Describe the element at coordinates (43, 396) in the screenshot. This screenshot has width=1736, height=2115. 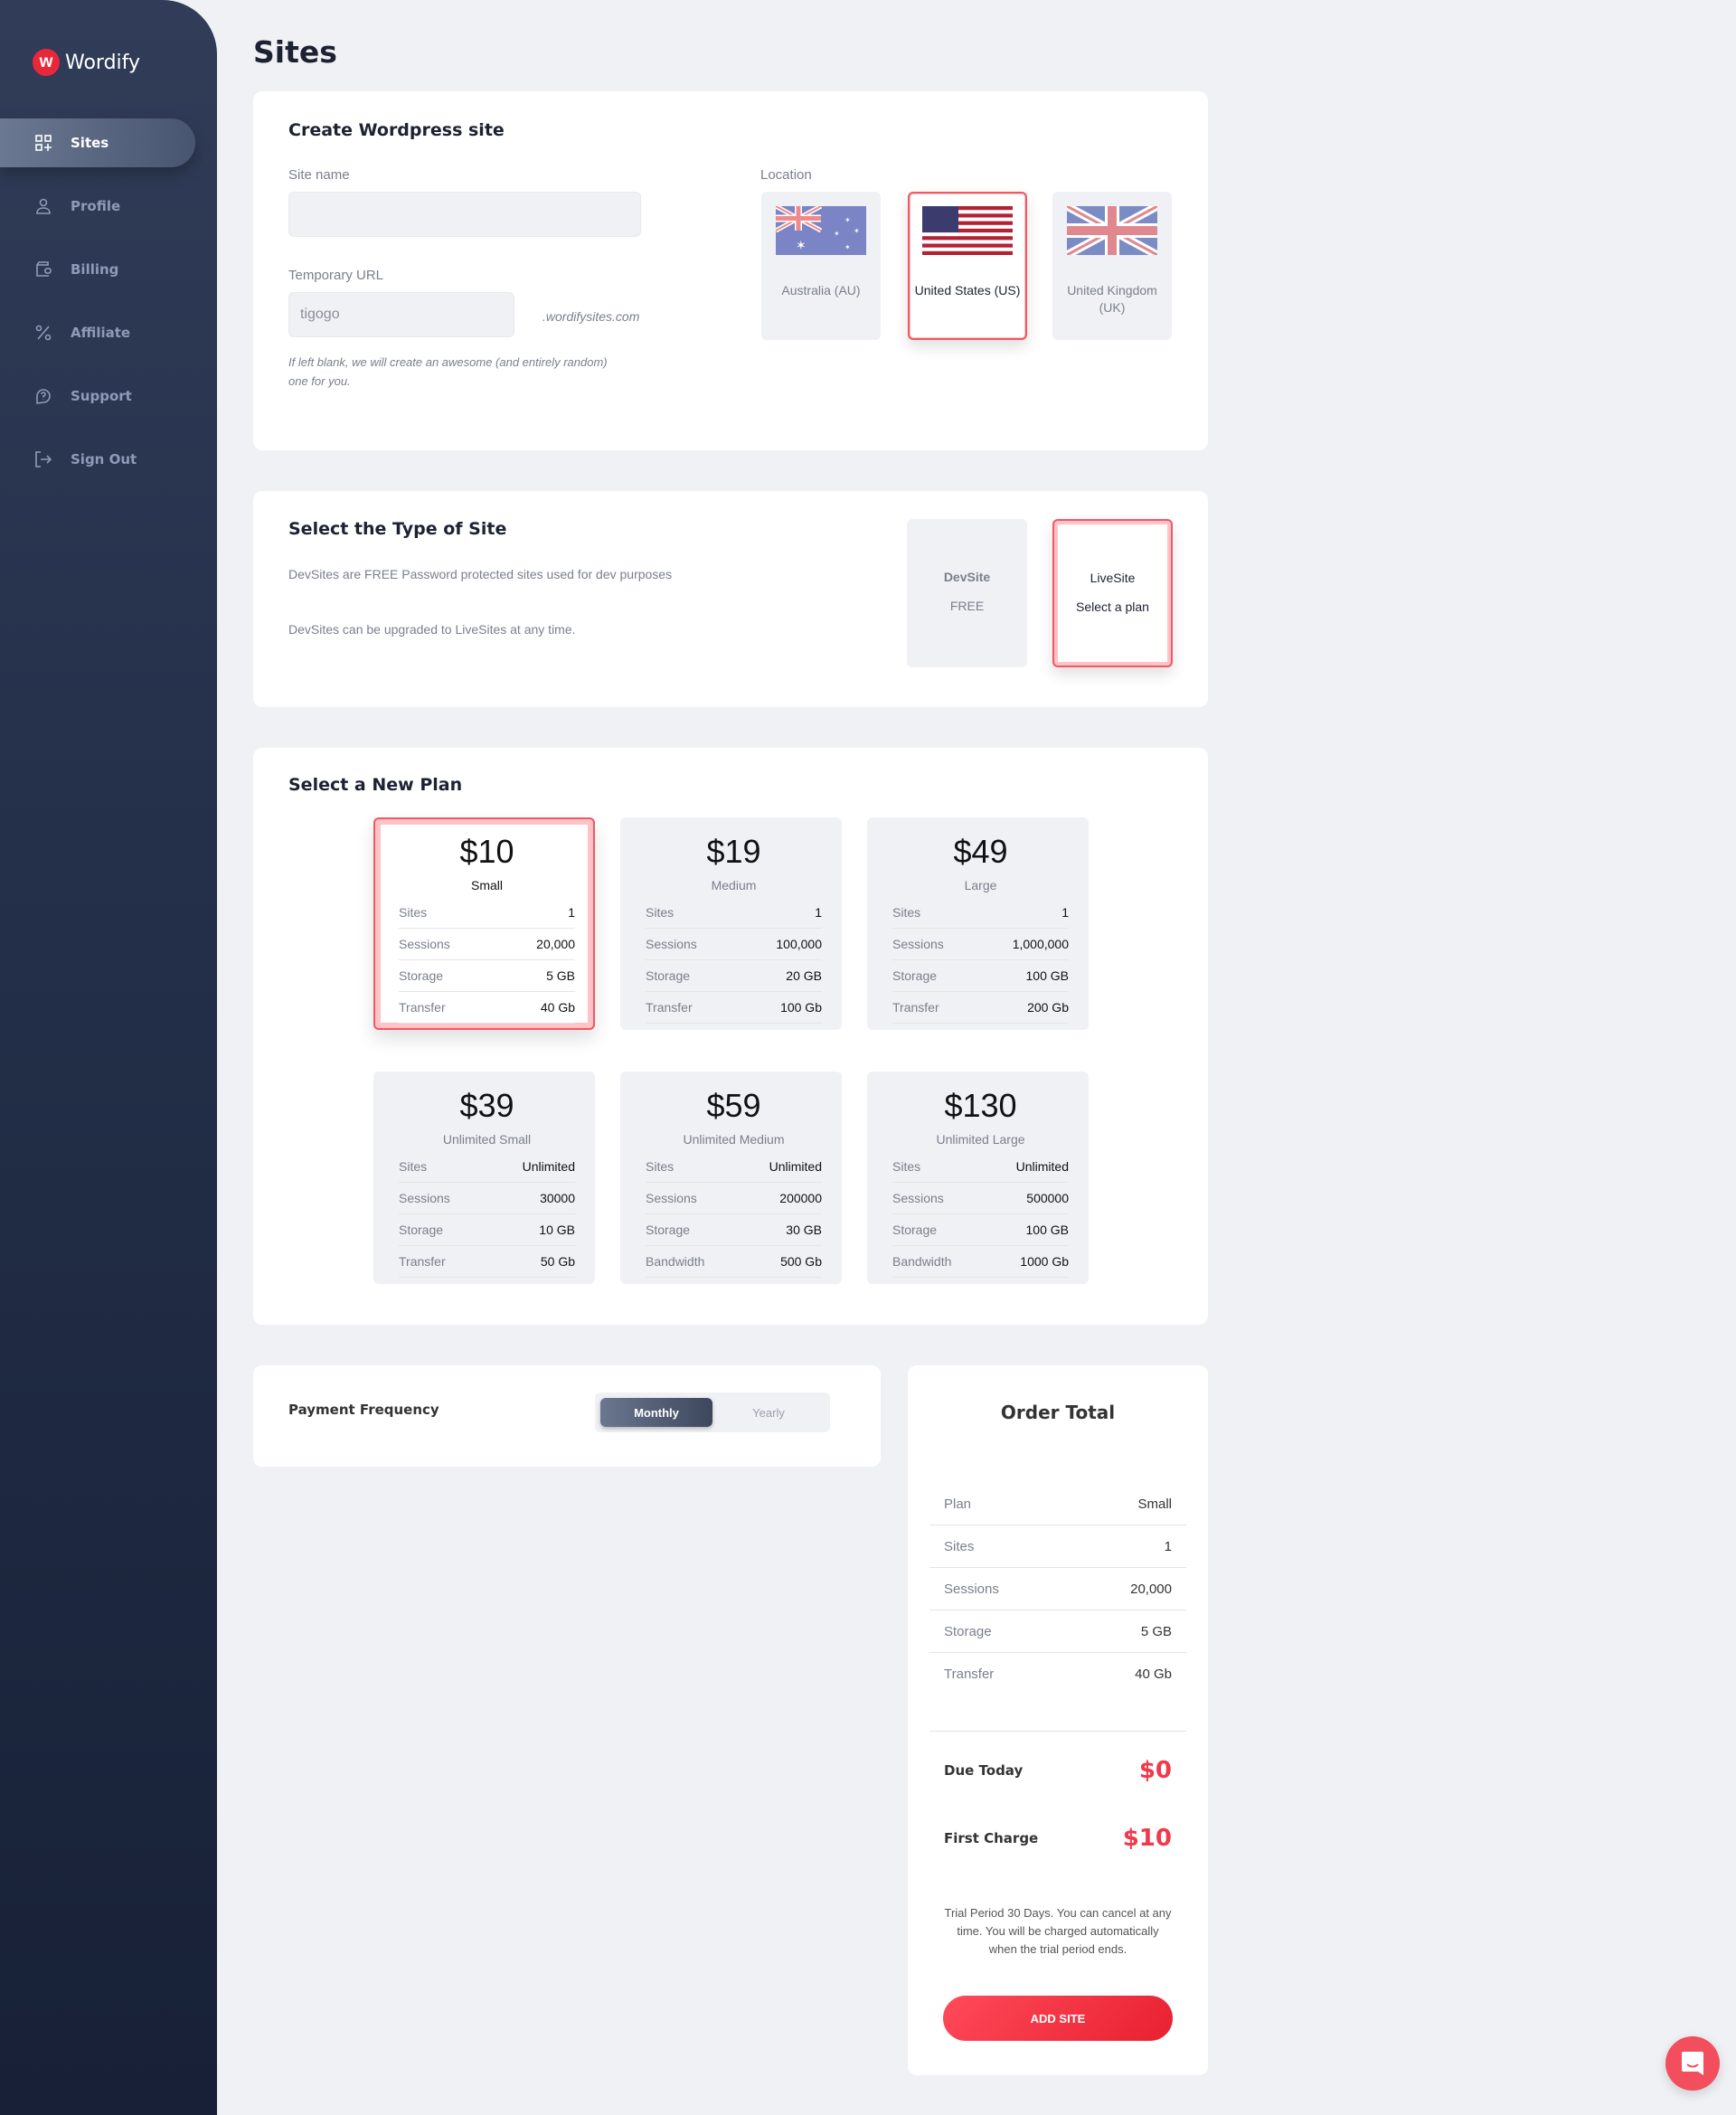
I see `help-chat-icon` at that location.